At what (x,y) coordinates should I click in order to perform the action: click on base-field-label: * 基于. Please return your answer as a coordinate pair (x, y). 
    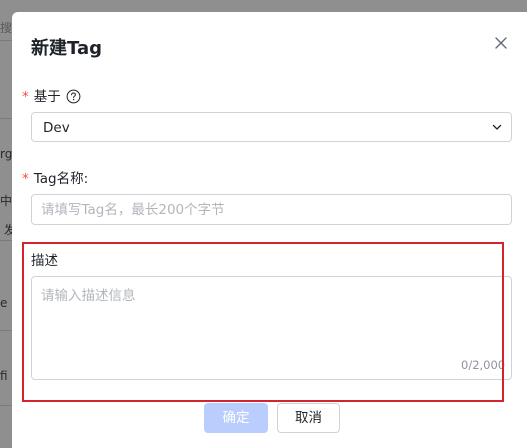
    Looking at the image, I should click on (51, 95).